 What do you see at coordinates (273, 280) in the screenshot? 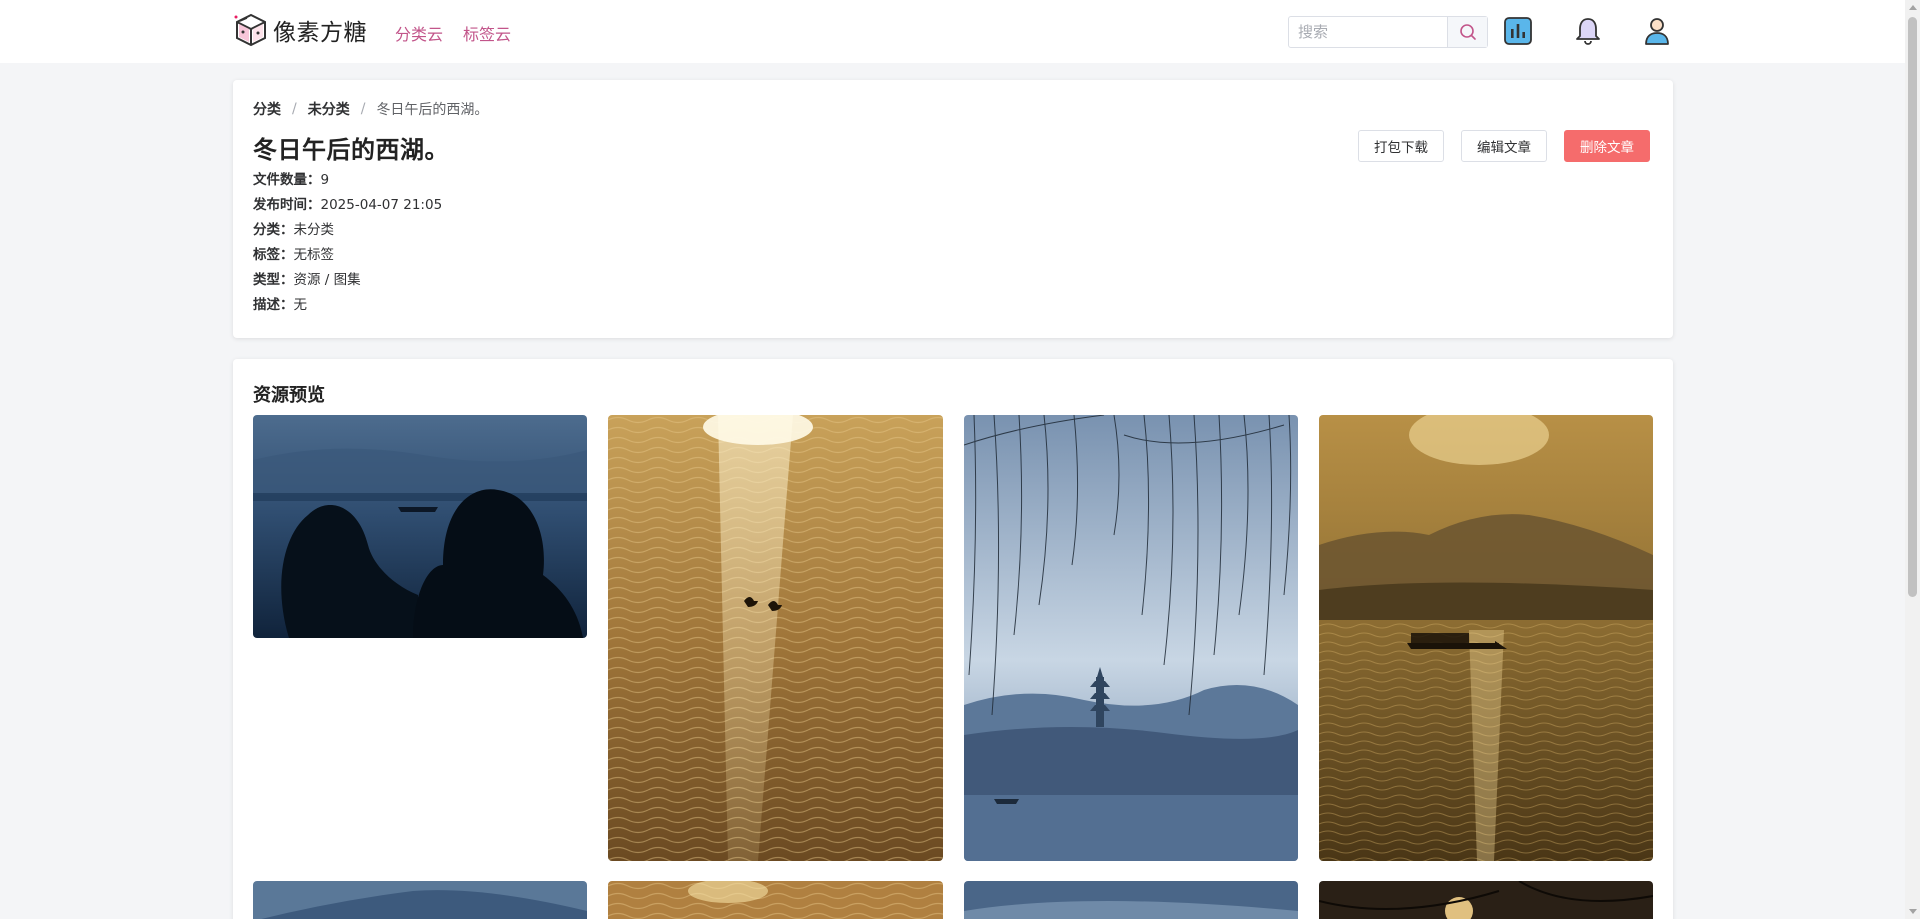
I see `meta-label: 类型：` at bounding box center [273, 280].